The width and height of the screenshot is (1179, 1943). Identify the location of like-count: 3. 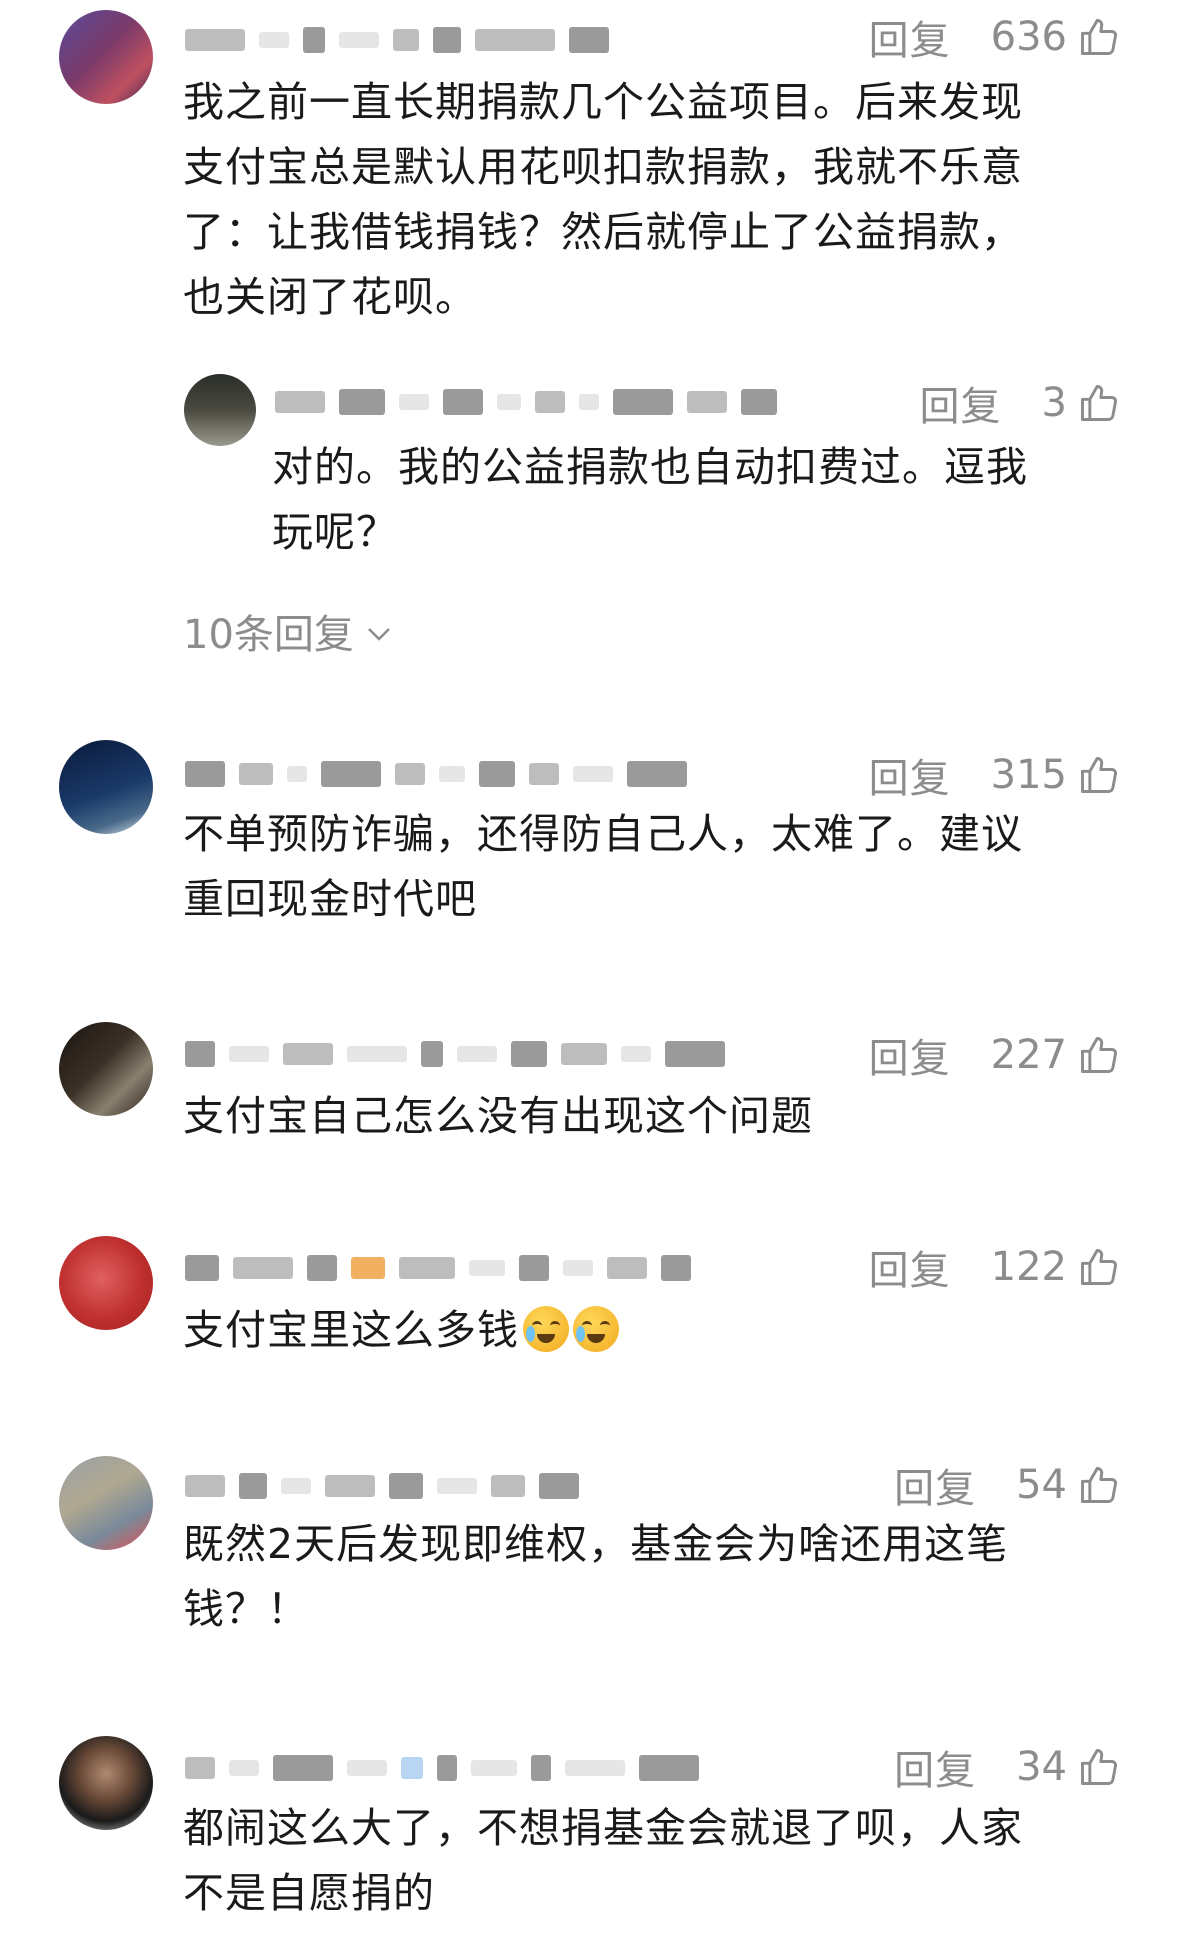
(1054, 403).